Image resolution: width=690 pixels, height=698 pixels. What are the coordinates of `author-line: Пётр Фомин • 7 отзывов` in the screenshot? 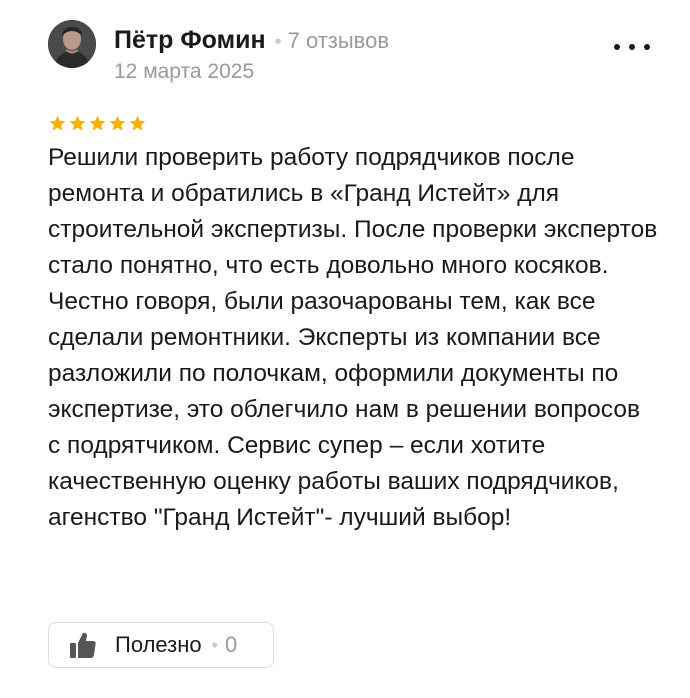 It's located at (251, 41).